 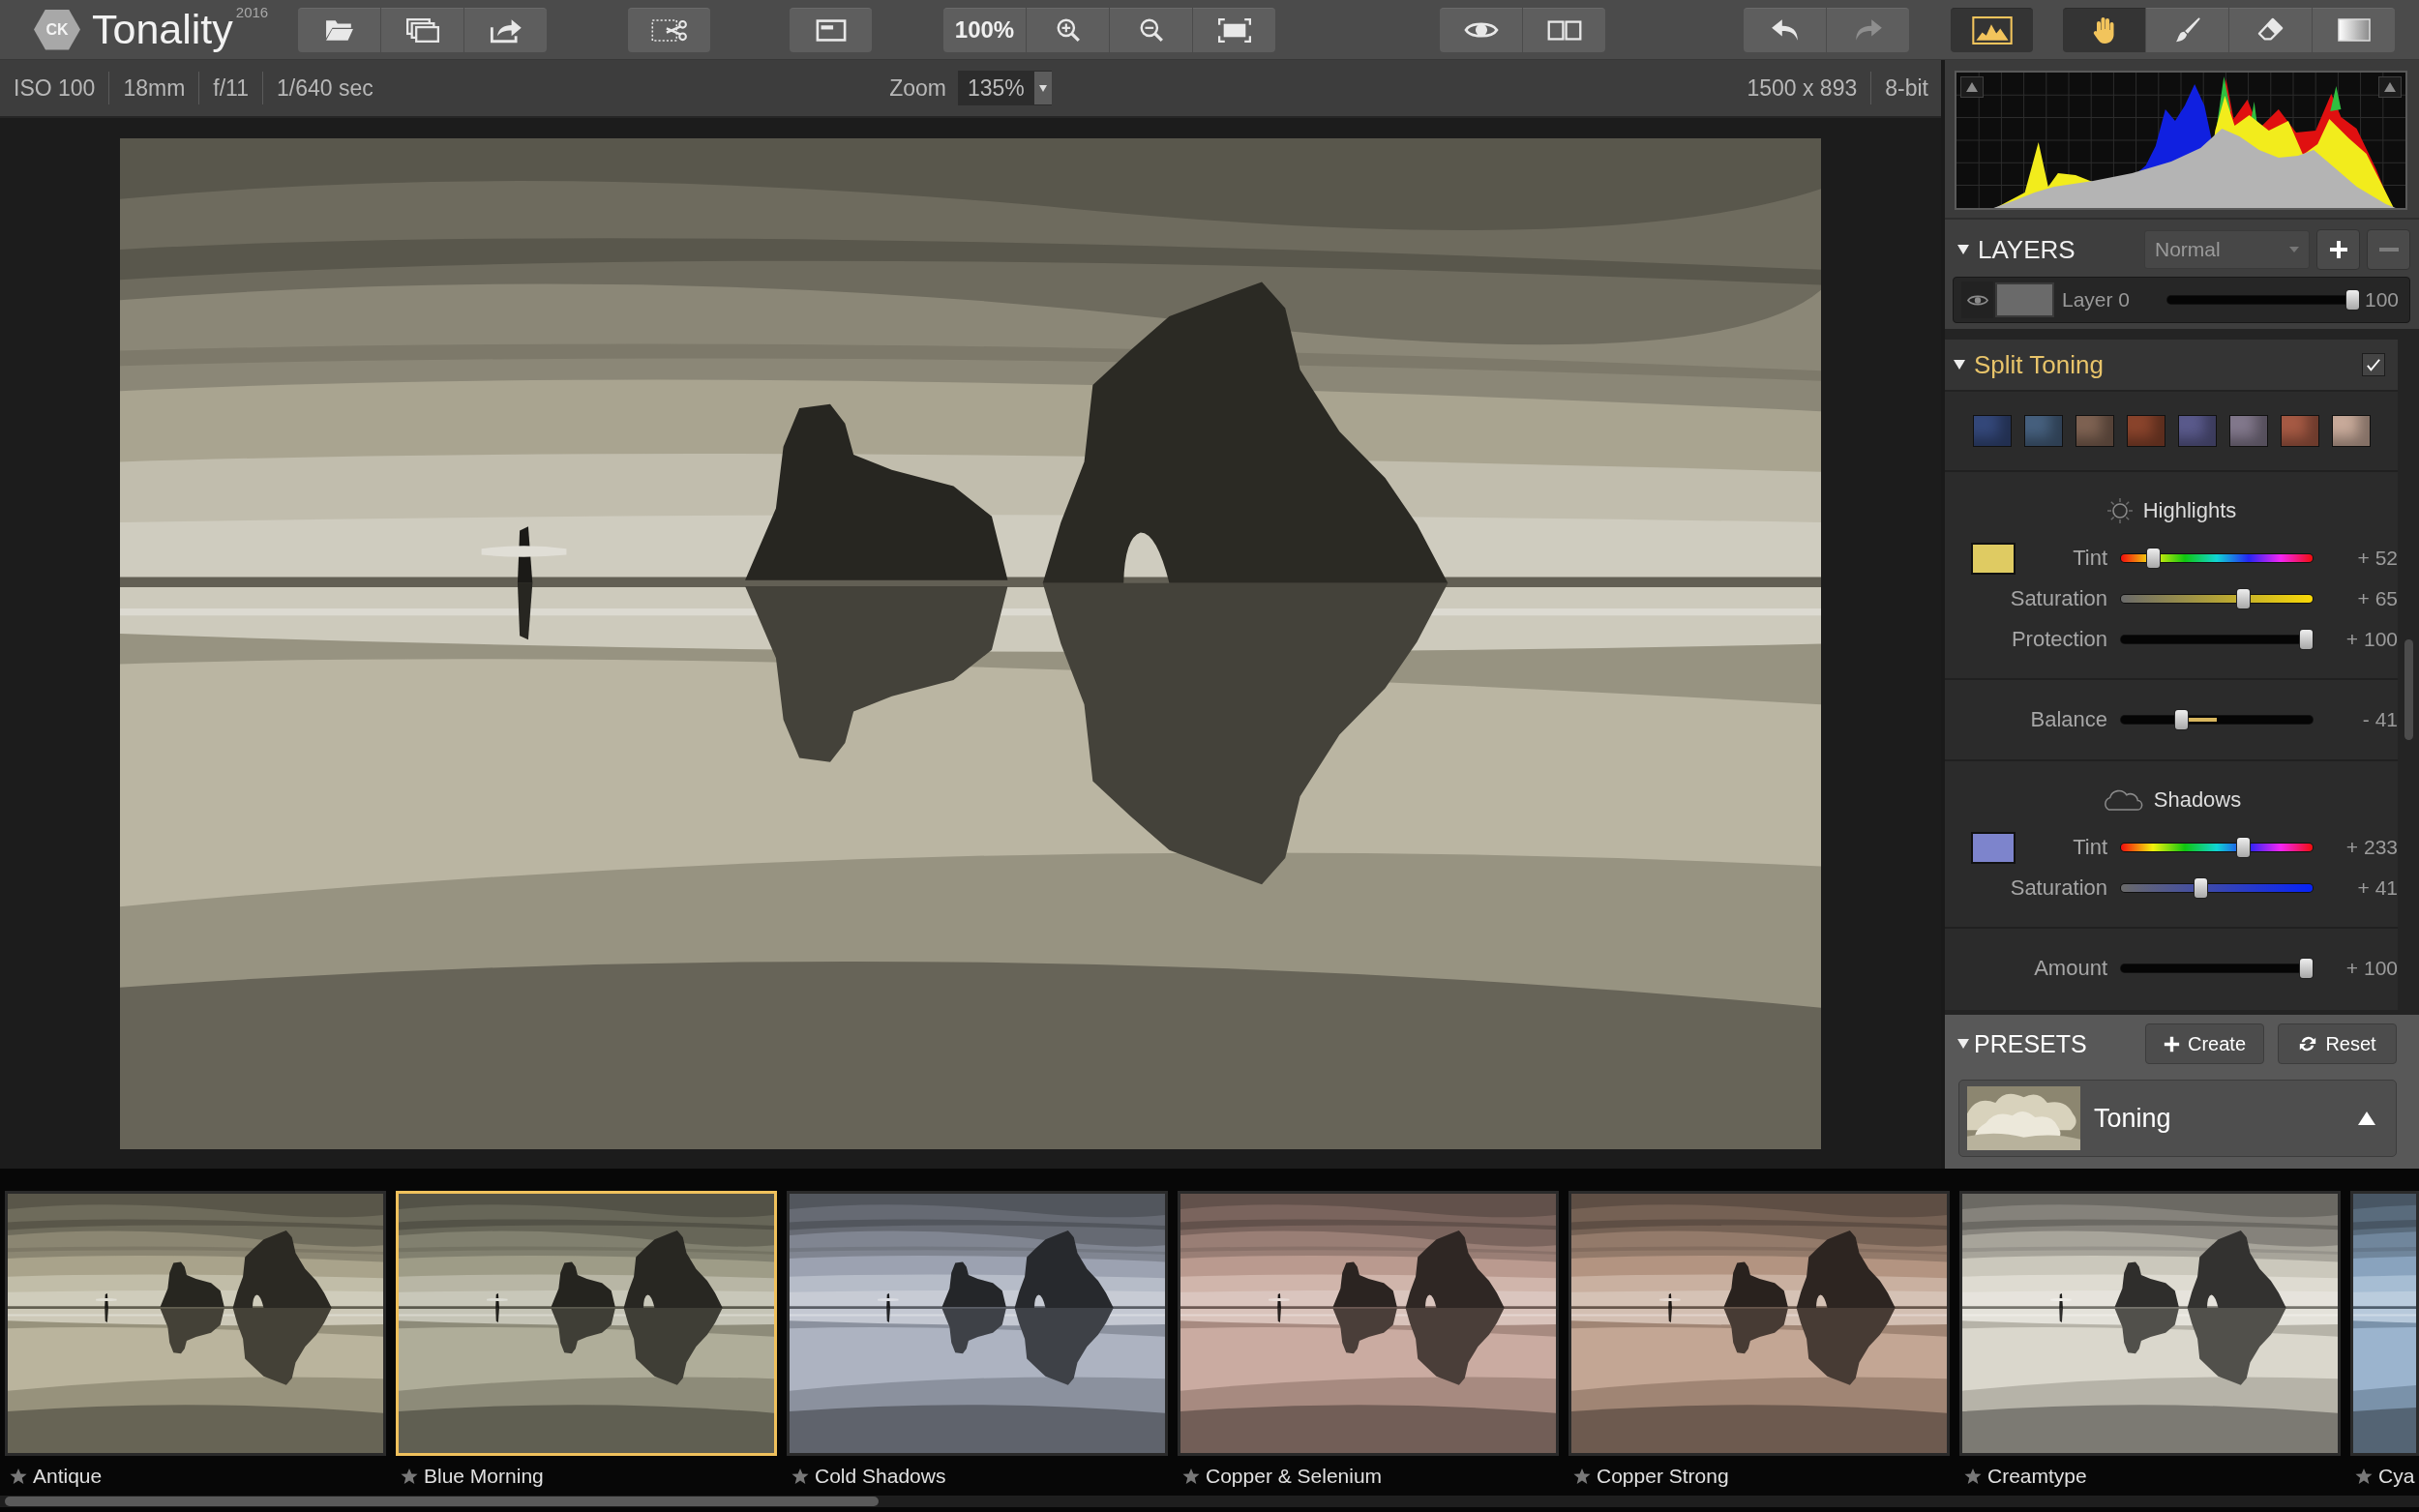 I want to click on hand-tool-button, so click(x=2104, y=30).